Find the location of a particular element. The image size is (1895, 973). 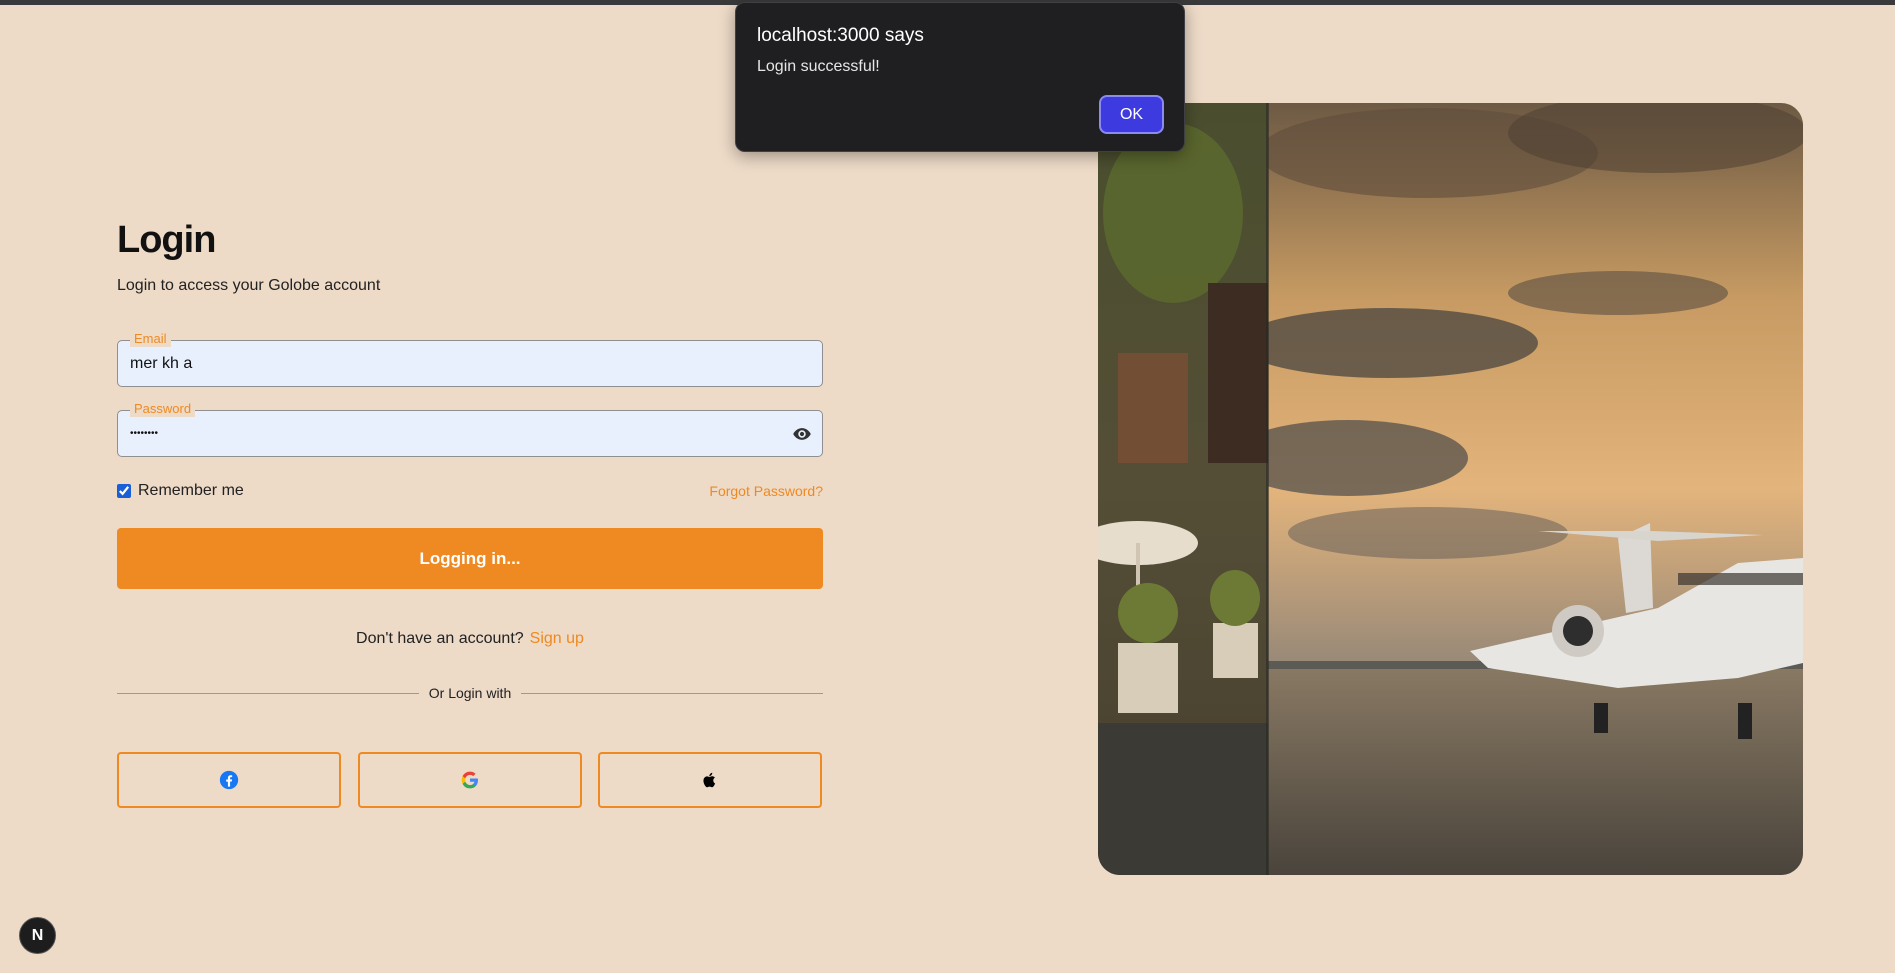

forgot-password-link: Forgot Password? is located at coordinates (766, 491).